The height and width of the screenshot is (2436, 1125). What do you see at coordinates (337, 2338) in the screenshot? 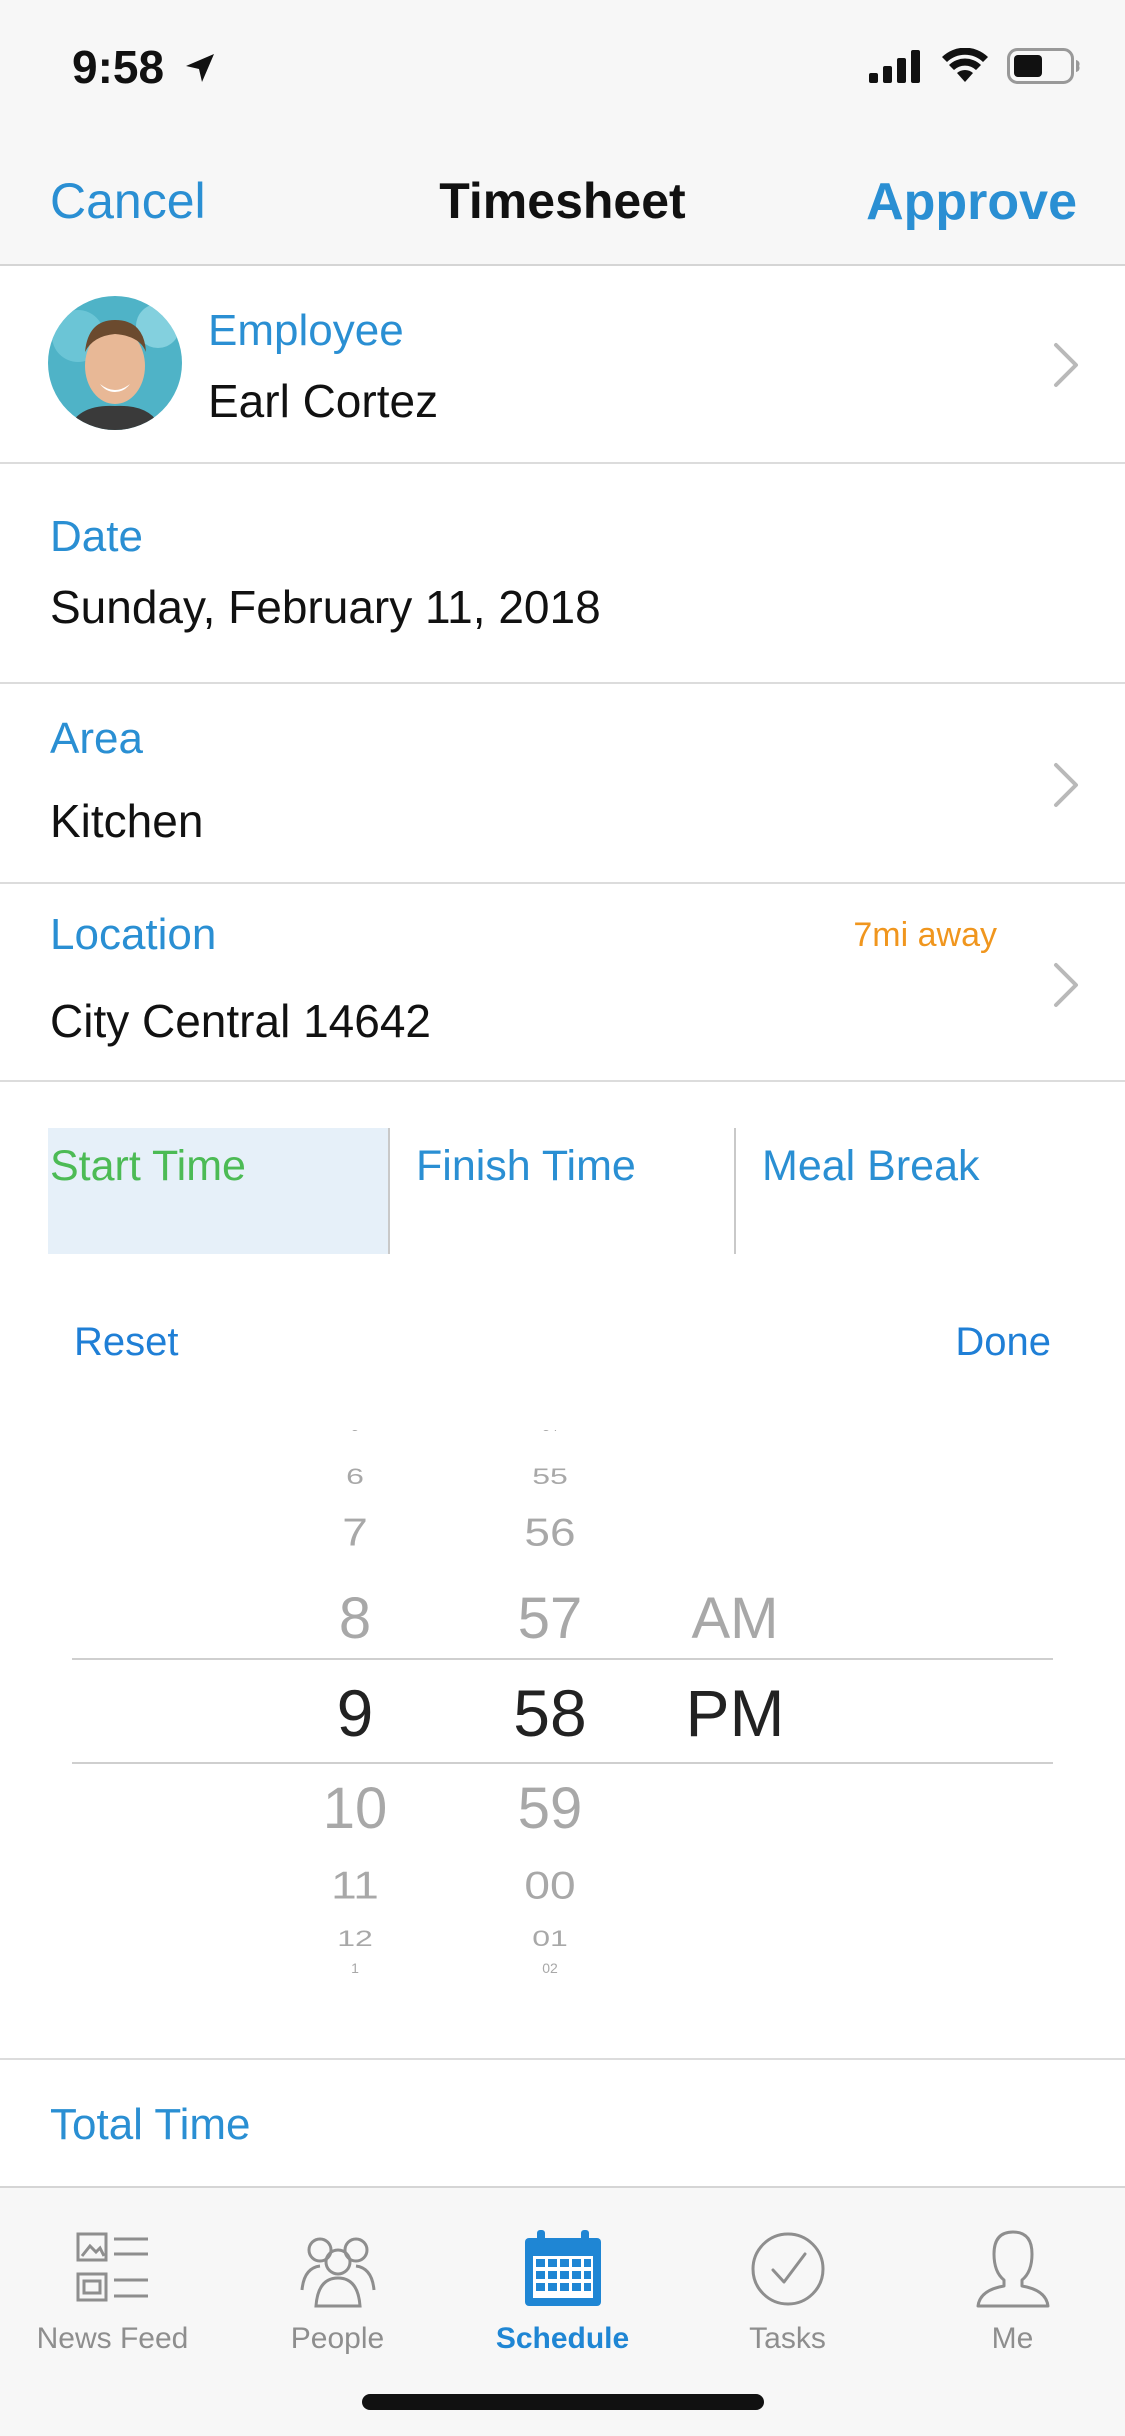
I see `tab-label: People` at bounding box center [337, 2338].